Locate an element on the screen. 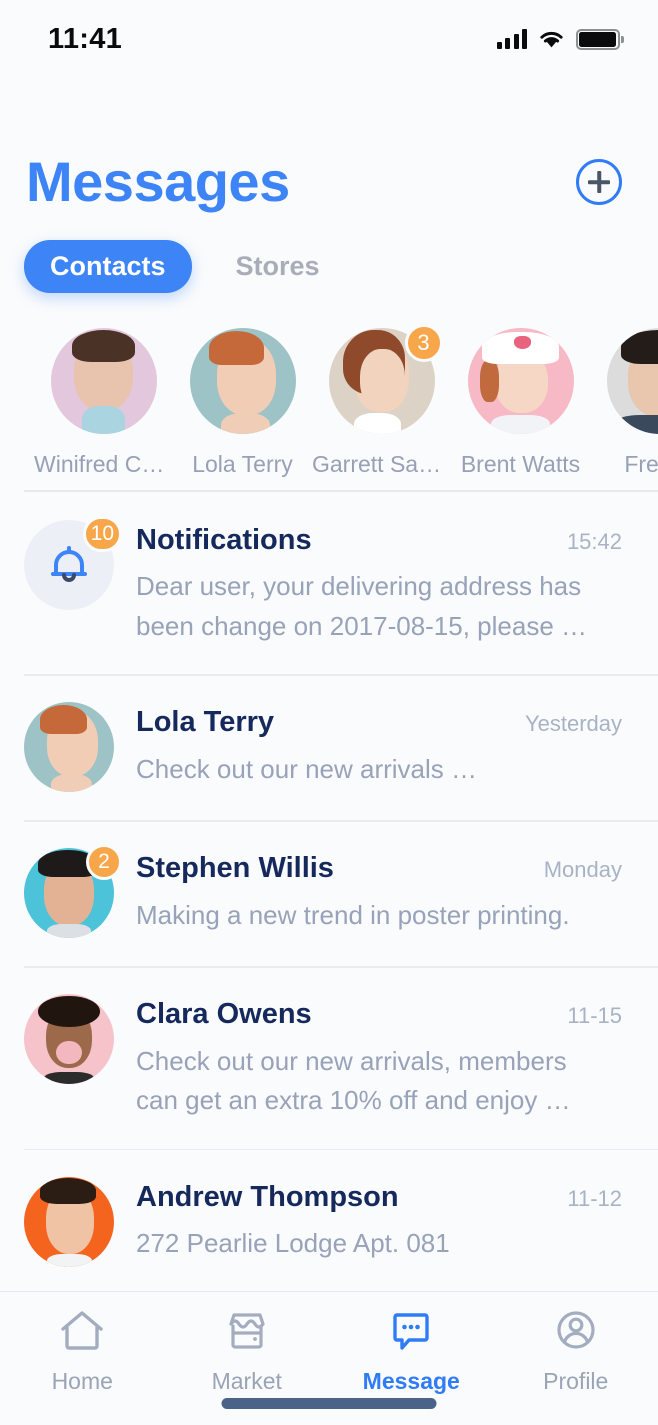 The width and height of the screenshot is (658, 1425). battery-icon is located at coordinates (600, 39).